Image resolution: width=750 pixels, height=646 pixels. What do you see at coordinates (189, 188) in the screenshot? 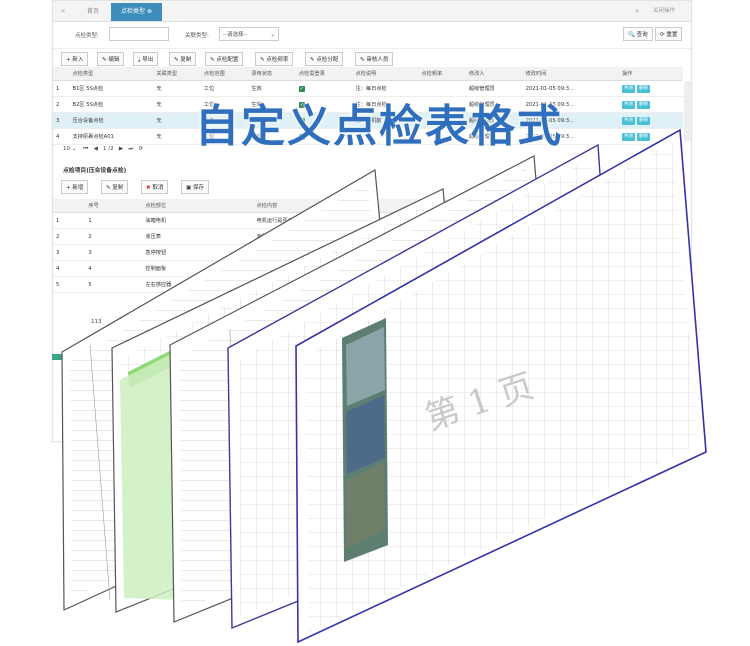
I see `save-icon: ▣` at bounding box center [189, 188].